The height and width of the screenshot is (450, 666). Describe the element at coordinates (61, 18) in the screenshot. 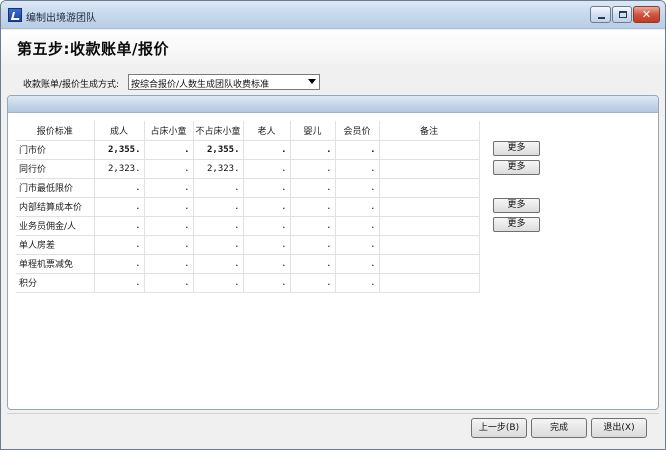

I see `window-title: 编制出境游团队` at that location.